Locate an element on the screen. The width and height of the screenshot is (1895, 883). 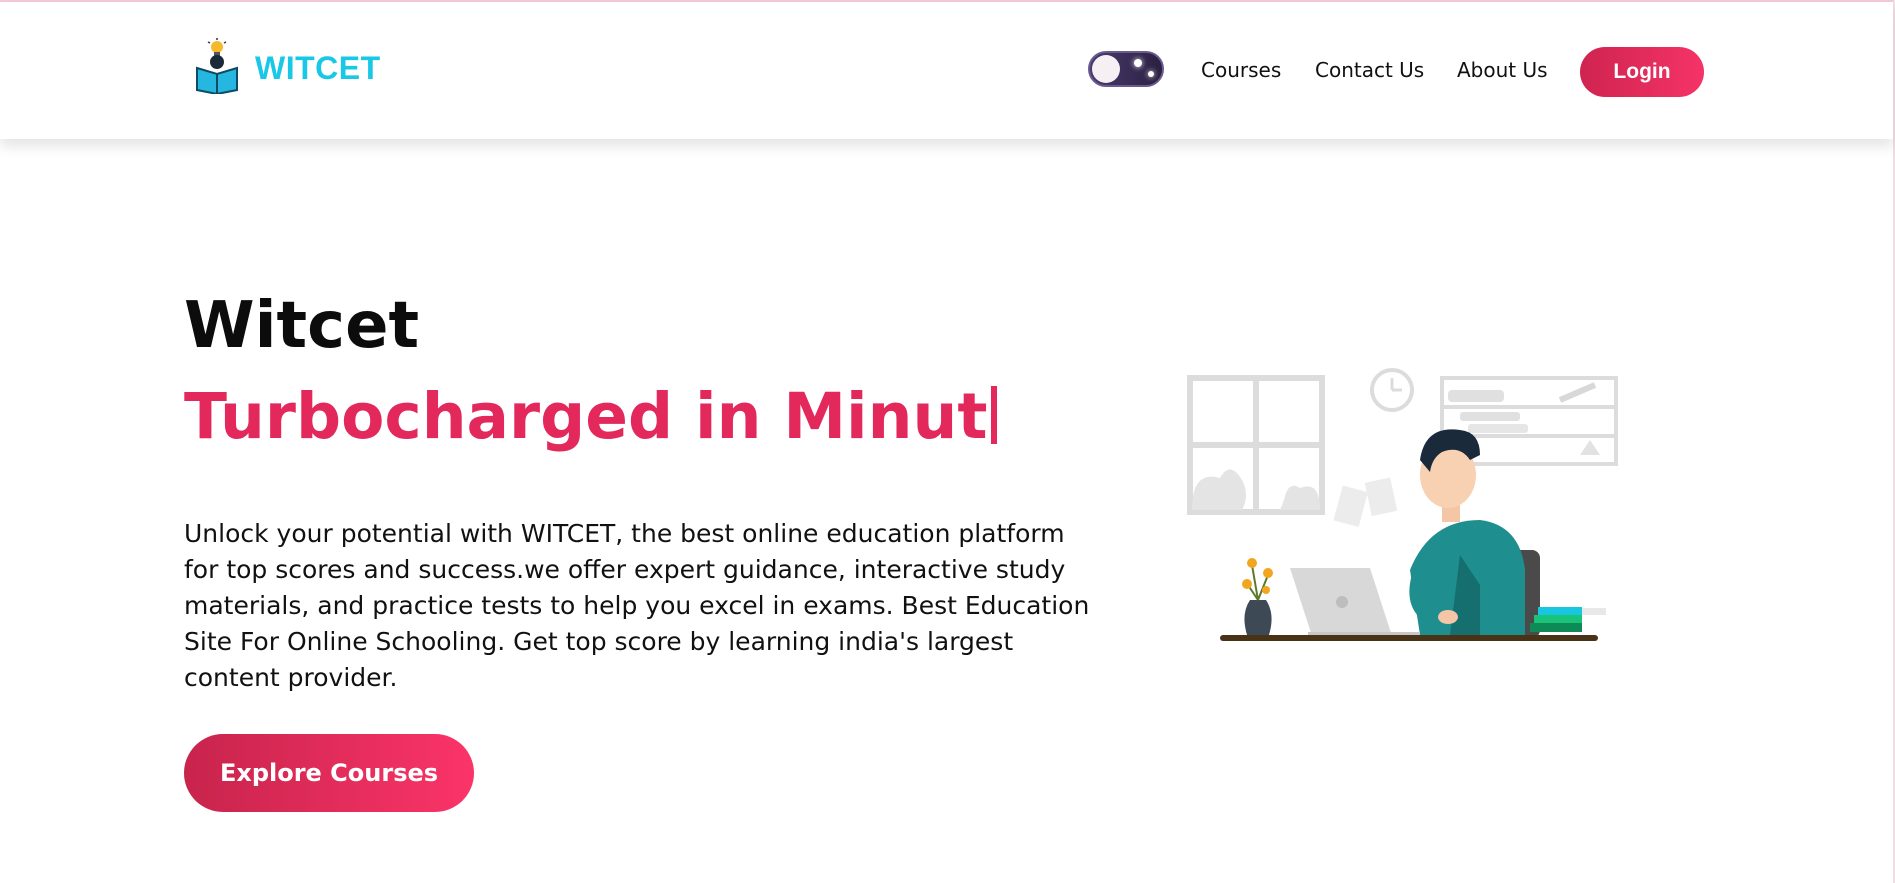
moon-knob-icon is located at coordinates (1106, 69).